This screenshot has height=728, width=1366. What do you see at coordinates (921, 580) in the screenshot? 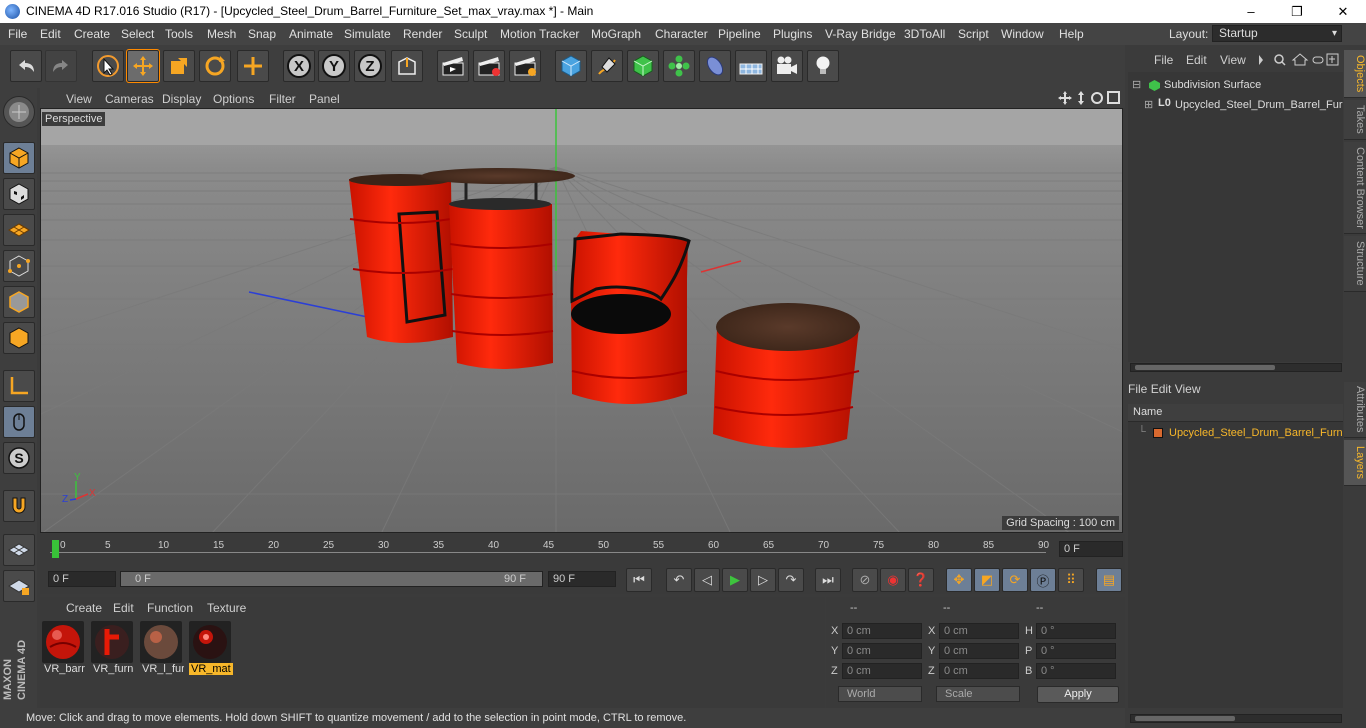
I see `keyframe-selection-button: ❓` at bounding box center [921, 580].